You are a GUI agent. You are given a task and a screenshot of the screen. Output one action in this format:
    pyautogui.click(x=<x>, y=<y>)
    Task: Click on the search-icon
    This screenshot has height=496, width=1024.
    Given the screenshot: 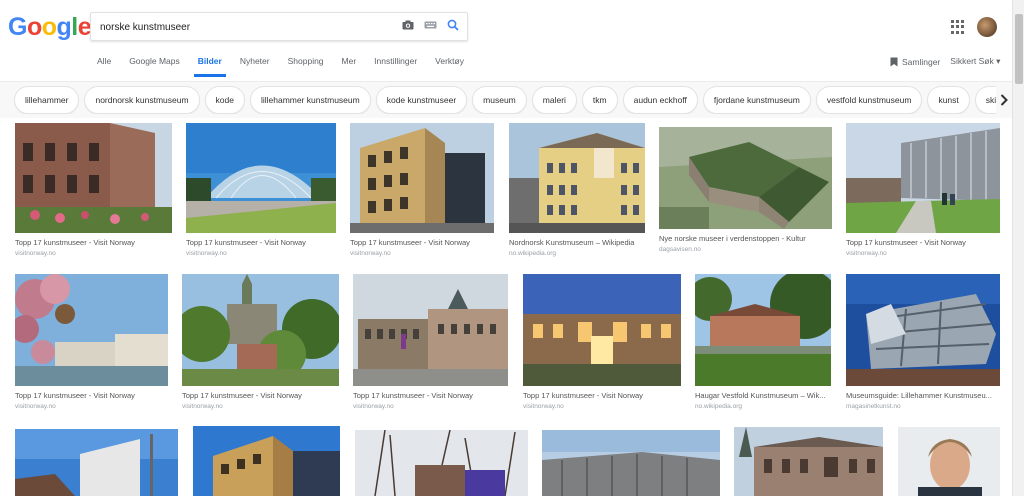 What is the action you would take?
    pyautogui.click(x=453, y=25)
    